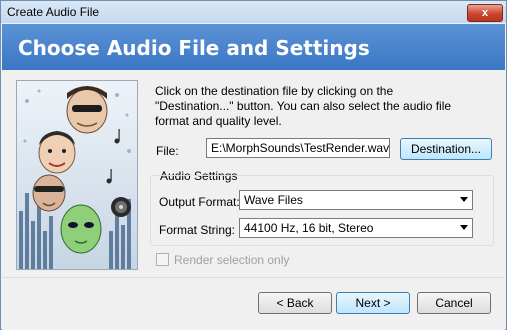 This screenshot has height=330, width=507. What do you see at coordinates (273, 200) in the screenshot?
I see `output-format-value: Wave Files` at bounding box center [273, 200].